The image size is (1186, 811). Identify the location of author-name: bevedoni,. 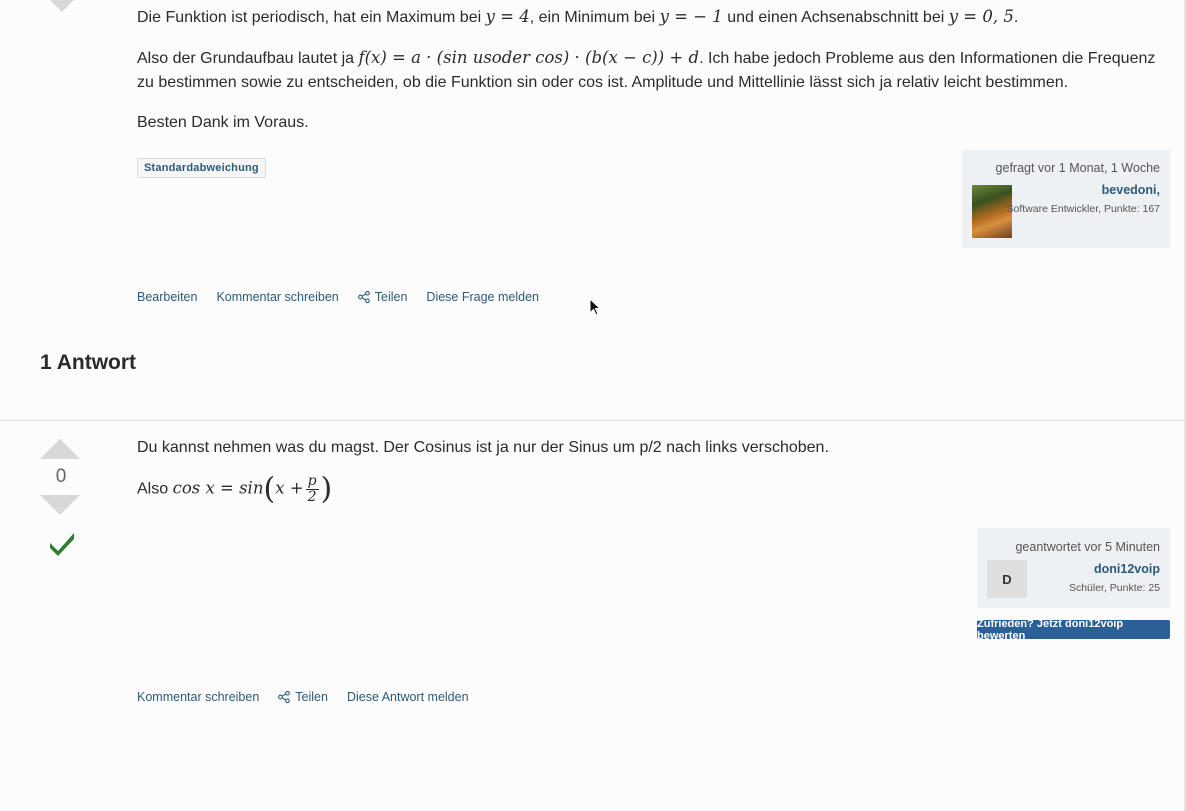
(1131, 190).